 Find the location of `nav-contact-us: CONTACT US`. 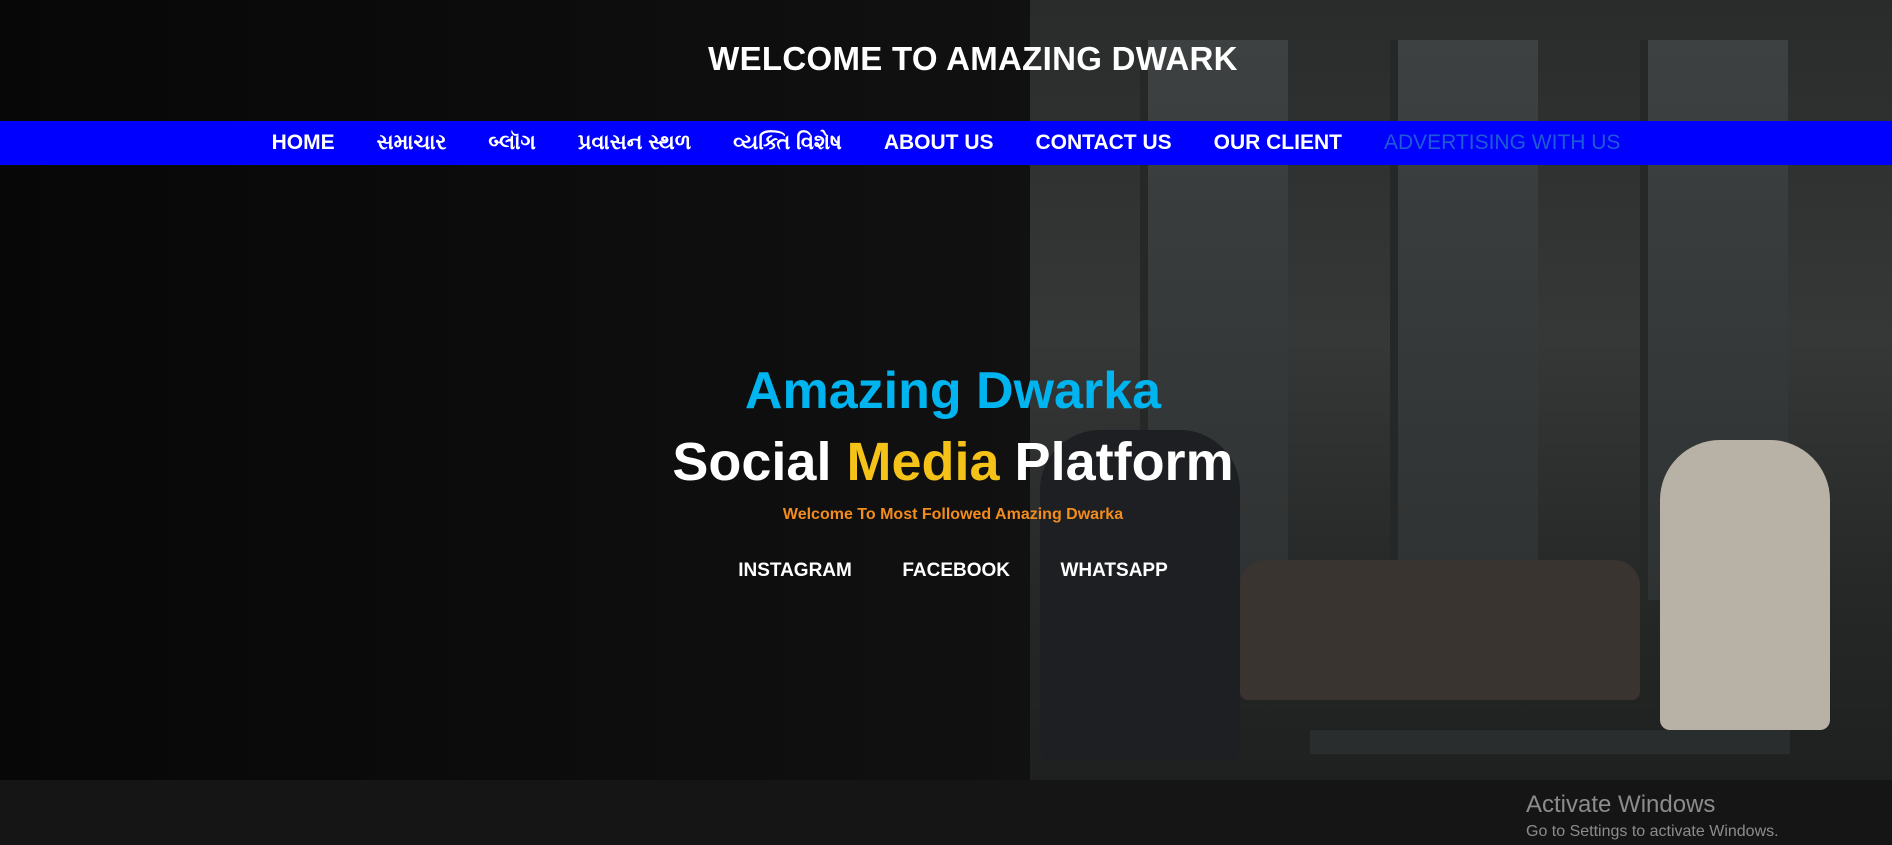

nav-contact-us: CONTACT US is located at coordinates (1104, 143).